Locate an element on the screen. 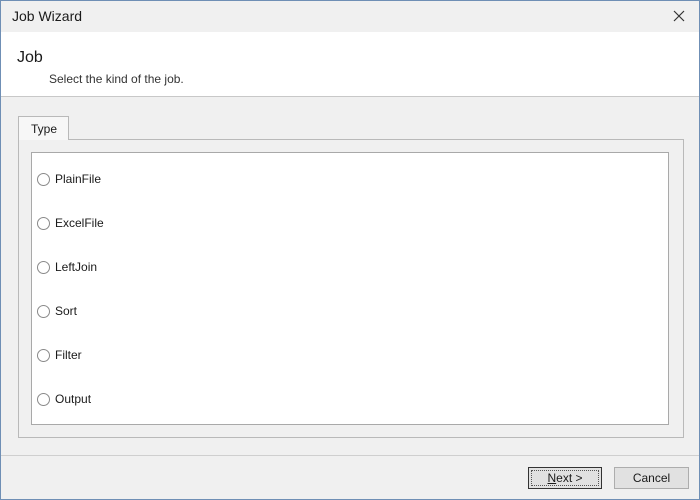  radio-label: PlainFile is located at coordinates (78, 179).